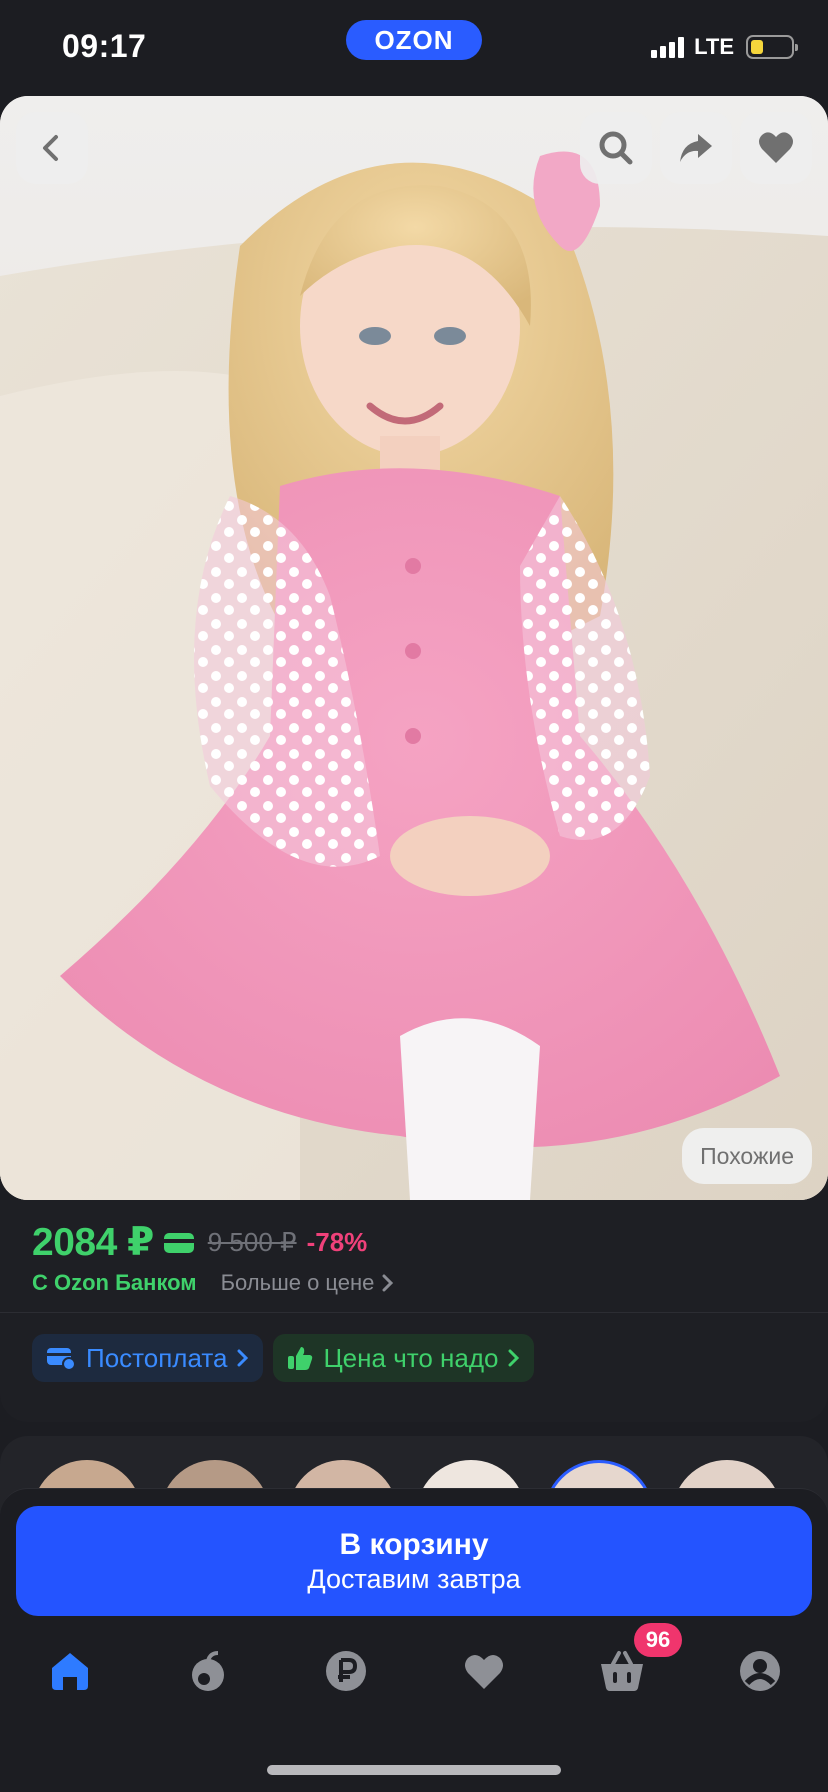 The image size is (828, 1792). Describe the element at coordinates (414, 1770) in the screenshot. I see `home-indicator` at that location.